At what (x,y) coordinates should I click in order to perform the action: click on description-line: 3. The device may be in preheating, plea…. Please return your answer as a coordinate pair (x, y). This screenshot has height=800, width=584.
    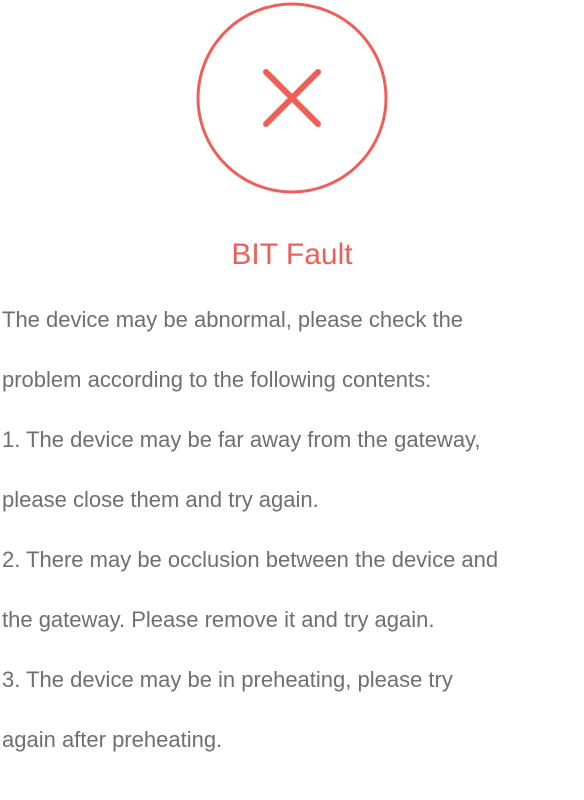
    Looking at the image, I should click on (227, 679).